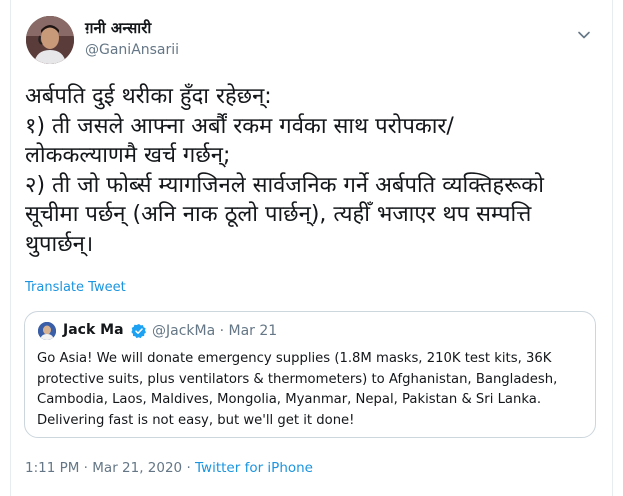 The height and width of the screenshot is (496, 623). I want to click on author-avatar, so click(50, 40).